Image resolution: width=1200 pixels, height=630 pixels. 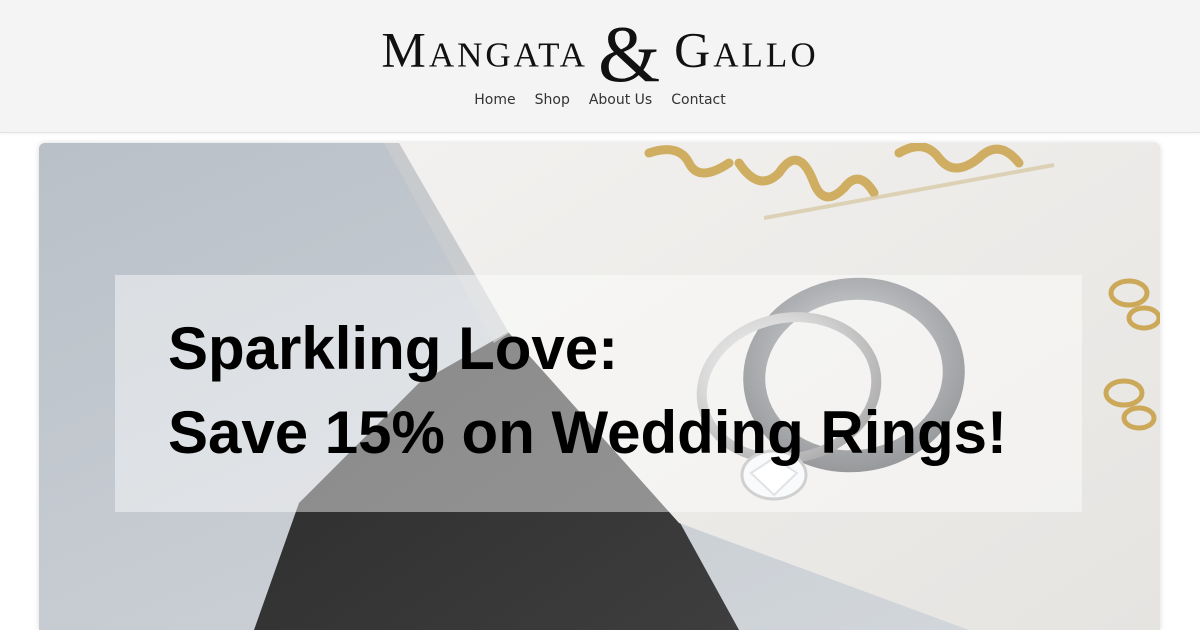 What do you see at coordinates (620, 100) in the screenshot?
I see `nav-item-about-us: About Us` at bounding box center [620, 100].